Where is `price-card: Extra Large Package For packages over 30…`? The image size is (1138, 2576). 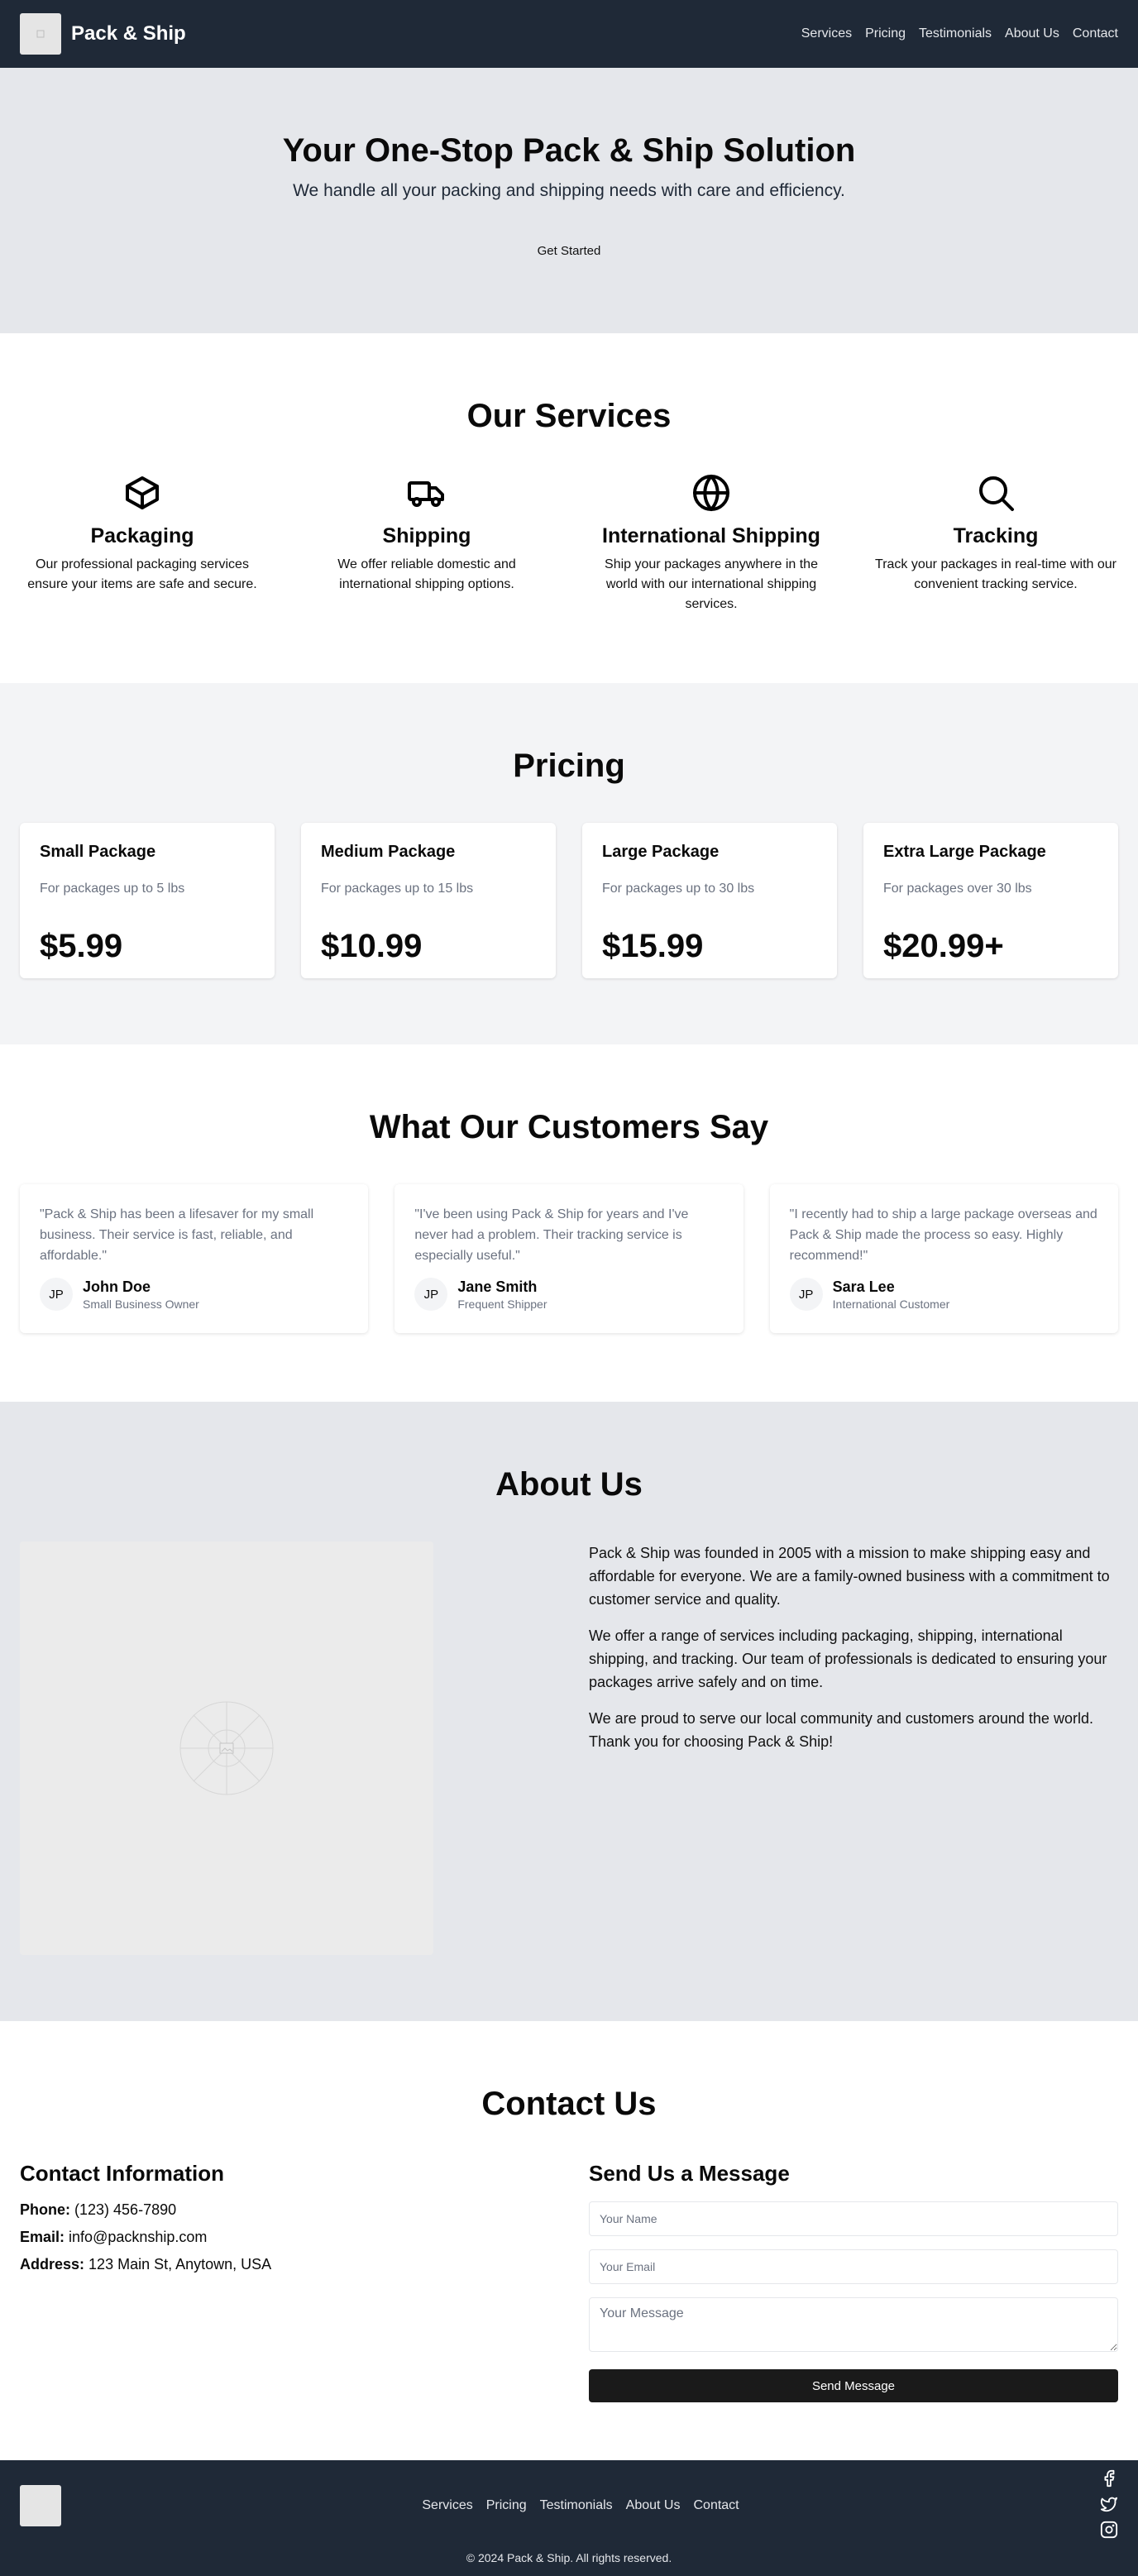
price-card: Extra Large Package For packages over 30… is located at coordinates (990, 900).